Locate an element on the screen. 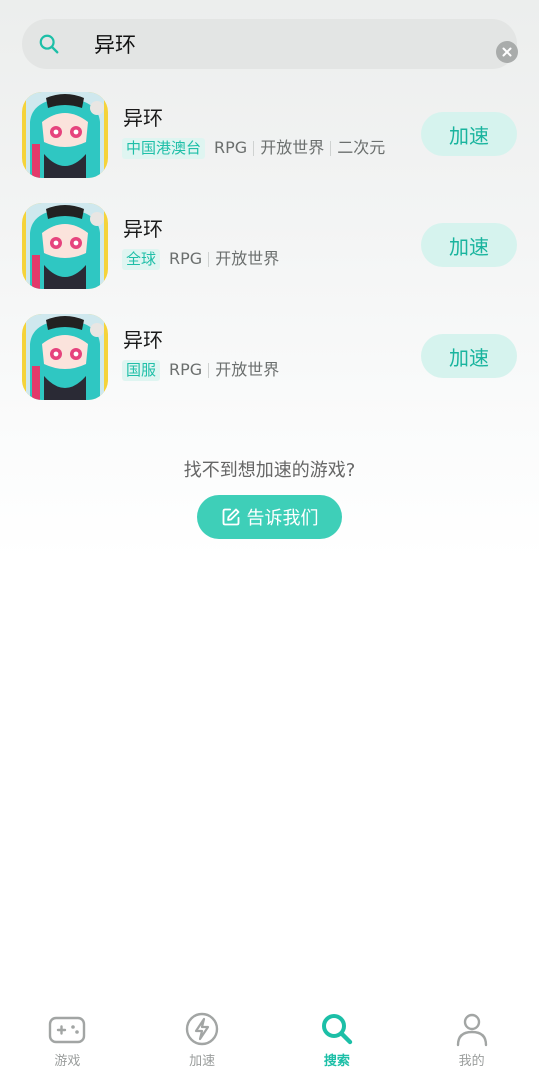 The width and height of the screenshot is (539, 1080). clear-search-button is located at coordinates (507, 52).